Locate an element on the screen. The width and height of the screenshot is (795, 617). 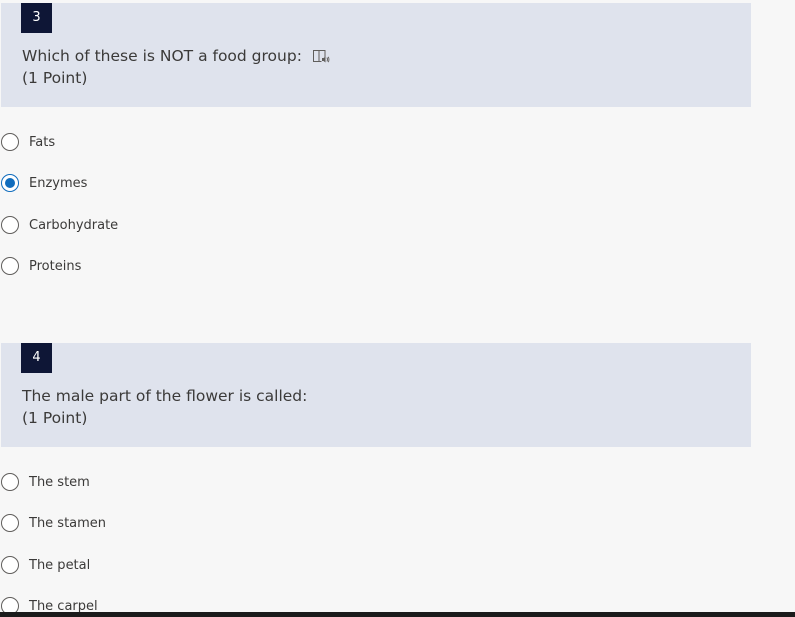
option-label: Fats is located at coordinates (42, 142).